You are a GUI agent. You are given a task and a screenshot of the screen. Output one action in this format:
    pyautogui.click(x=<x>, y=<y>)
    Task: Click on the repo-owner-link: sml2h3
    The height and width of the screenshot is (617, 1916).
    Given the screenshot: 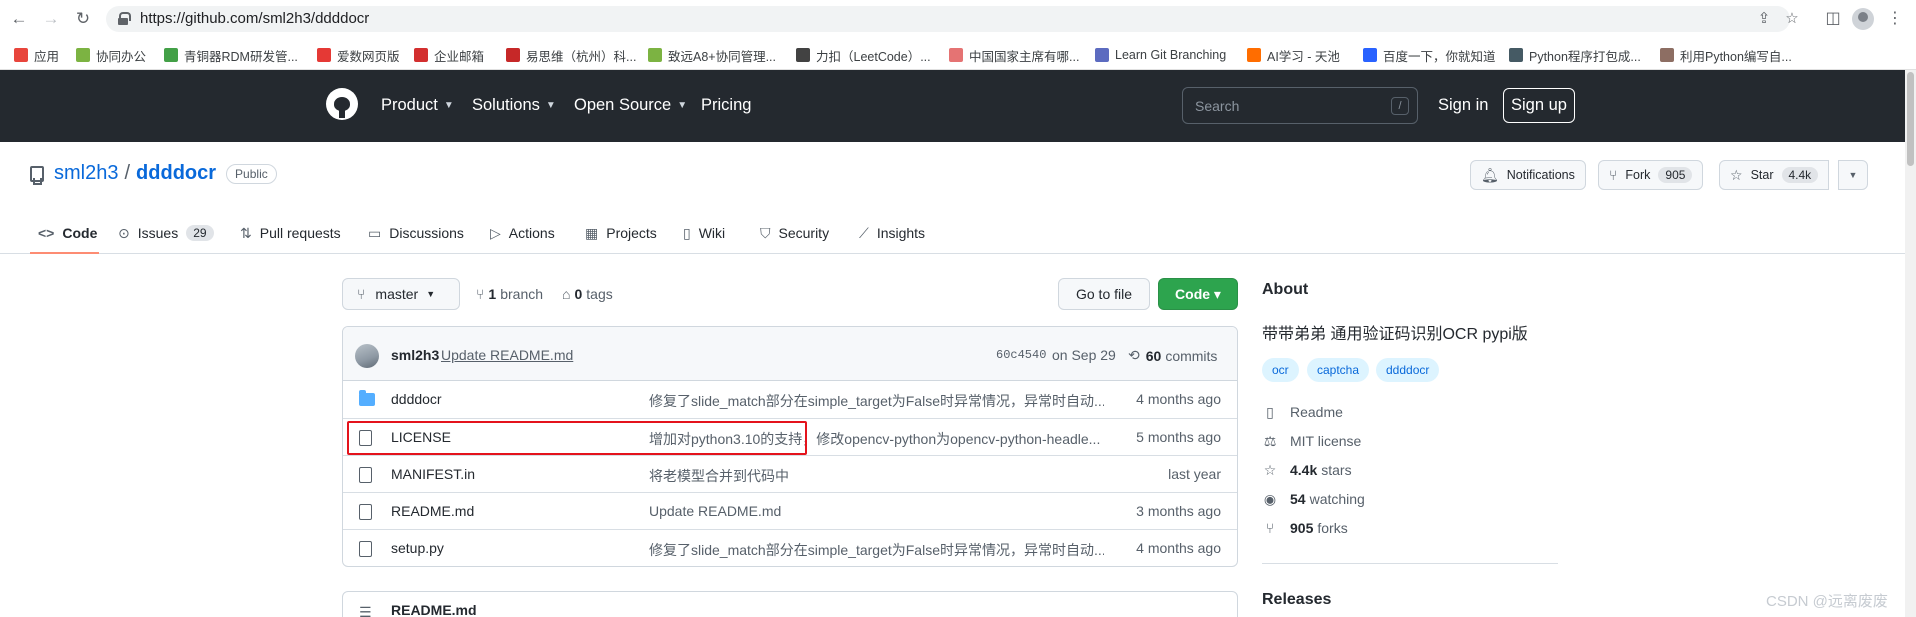 What is the action you would take?
    pyautogui.click(x=86, y=173)
    